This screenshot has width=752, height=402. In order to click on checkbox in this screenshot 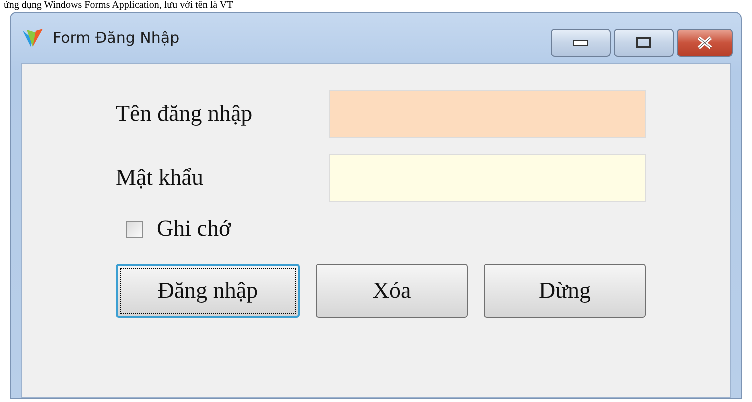, I will do `click(134, 229)`.